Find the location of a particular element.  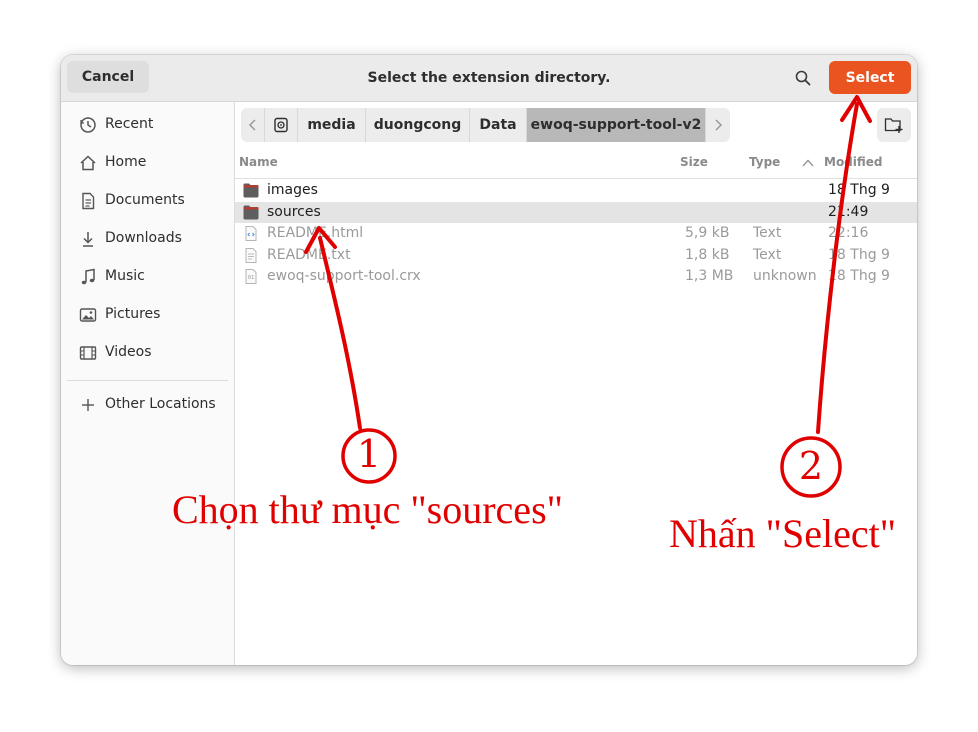

path-crumb-media: media is located at coordinates (332, 125).